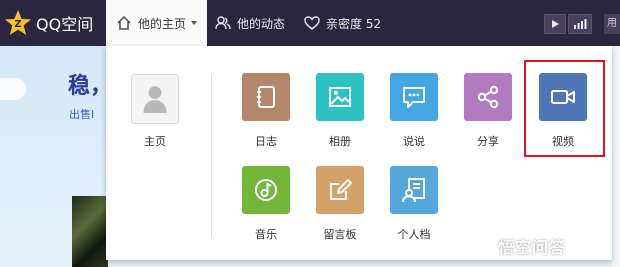 The width and height of the screenshot is (620, 267). I want to click on svg-text: Z, so click(17, 24).